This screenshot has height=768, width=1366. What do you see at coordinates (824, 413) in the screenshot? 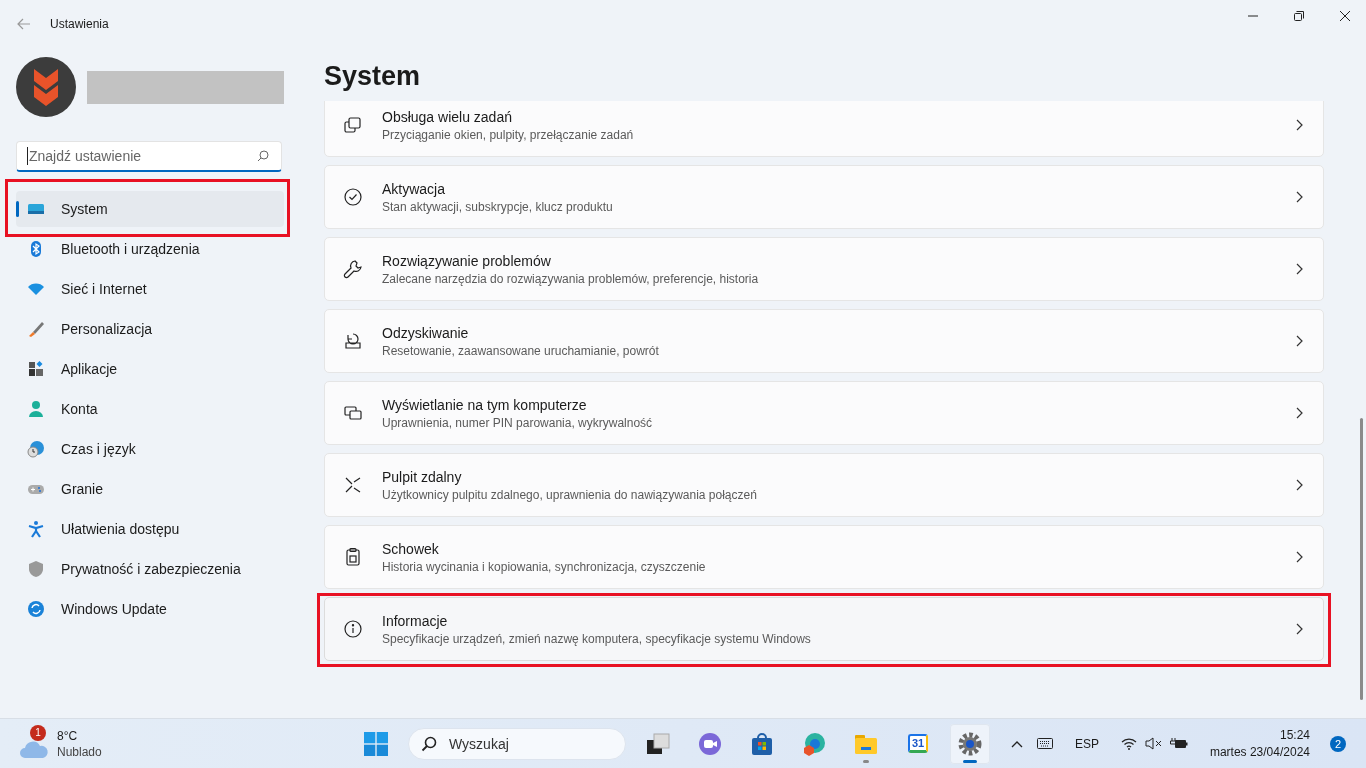
I see `settings-card: Wyświetlanie na tym komputerze Uprawnienia, numer PIN parowania, wykrywalność` at bounding box center [824, 413].